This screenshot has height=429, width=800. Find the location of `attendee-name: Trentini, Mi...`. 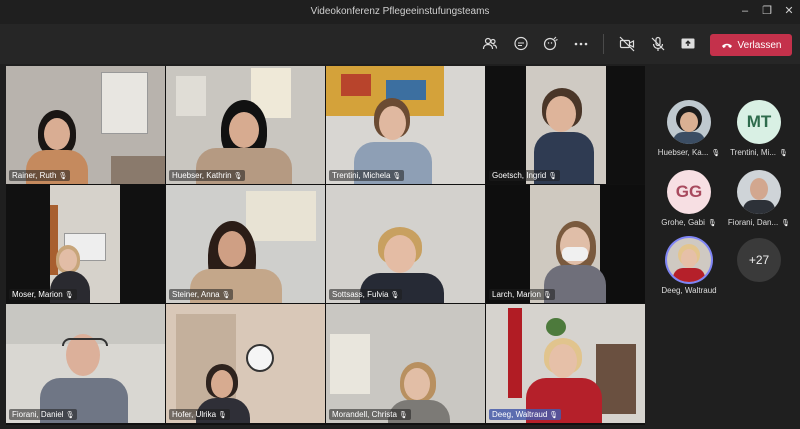

attendee-name: Trentini, Mi... is located at coordinates (753, 152).